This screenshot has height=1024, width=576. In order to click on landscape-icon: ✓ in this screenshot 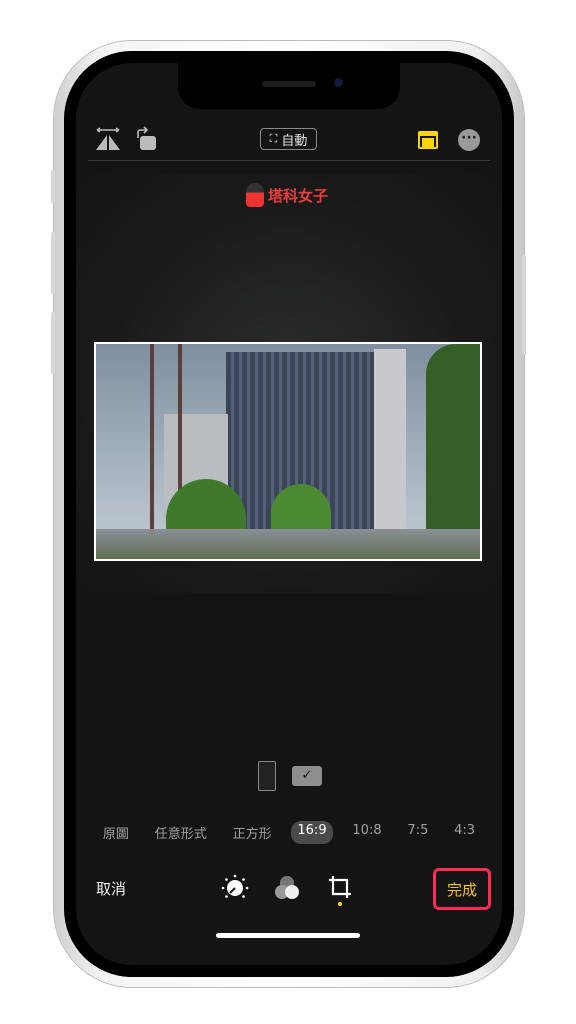, I will do `click(307, 776)`.